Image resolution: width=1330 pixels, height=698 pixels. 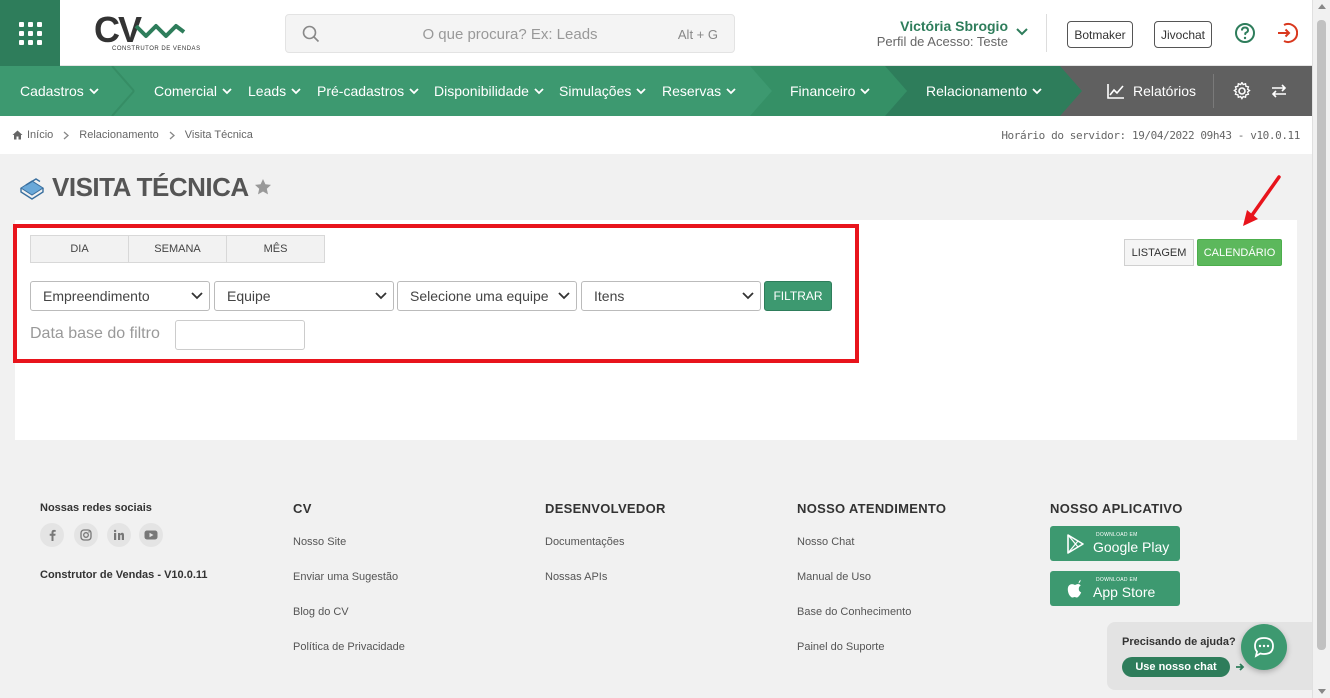 I want to click on nav-financeiro: Financeiro, so click(x=830, y=91).